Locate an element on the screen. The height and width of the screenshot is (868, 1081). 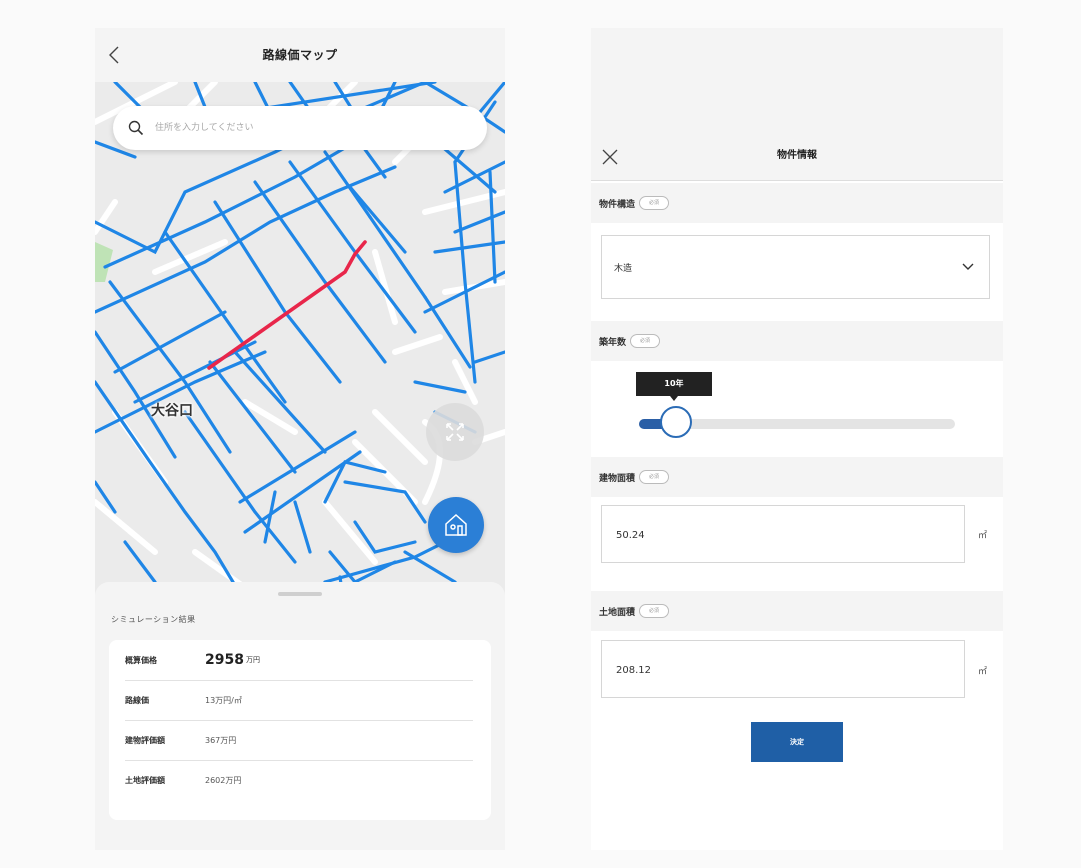
result-row-building-valuation: 建物評価額 367万円 is located at coordinates (299, 740).